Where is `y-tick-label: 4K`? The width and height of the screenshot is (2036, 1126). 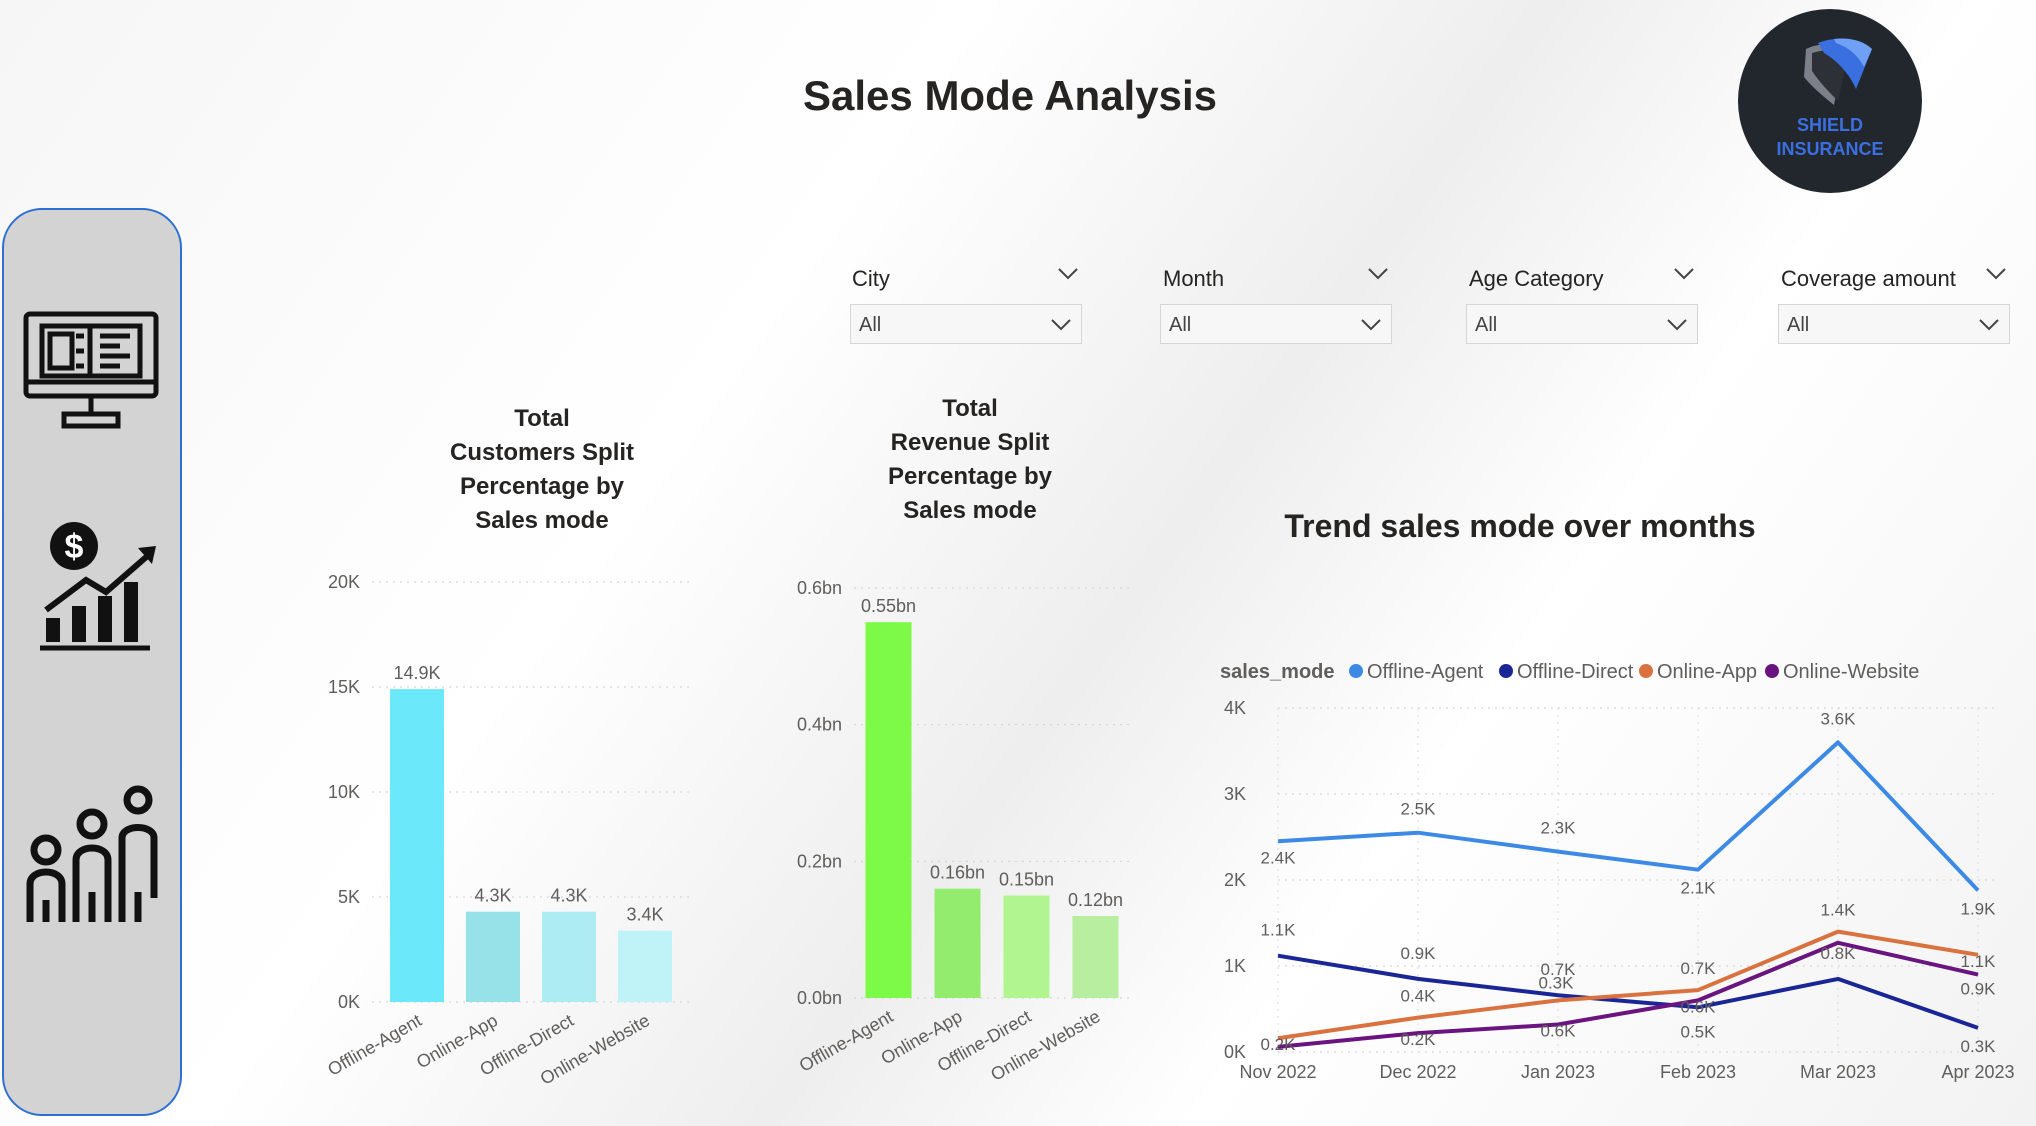
y-tick-label: 4K is located at coordinates (1235, 708).